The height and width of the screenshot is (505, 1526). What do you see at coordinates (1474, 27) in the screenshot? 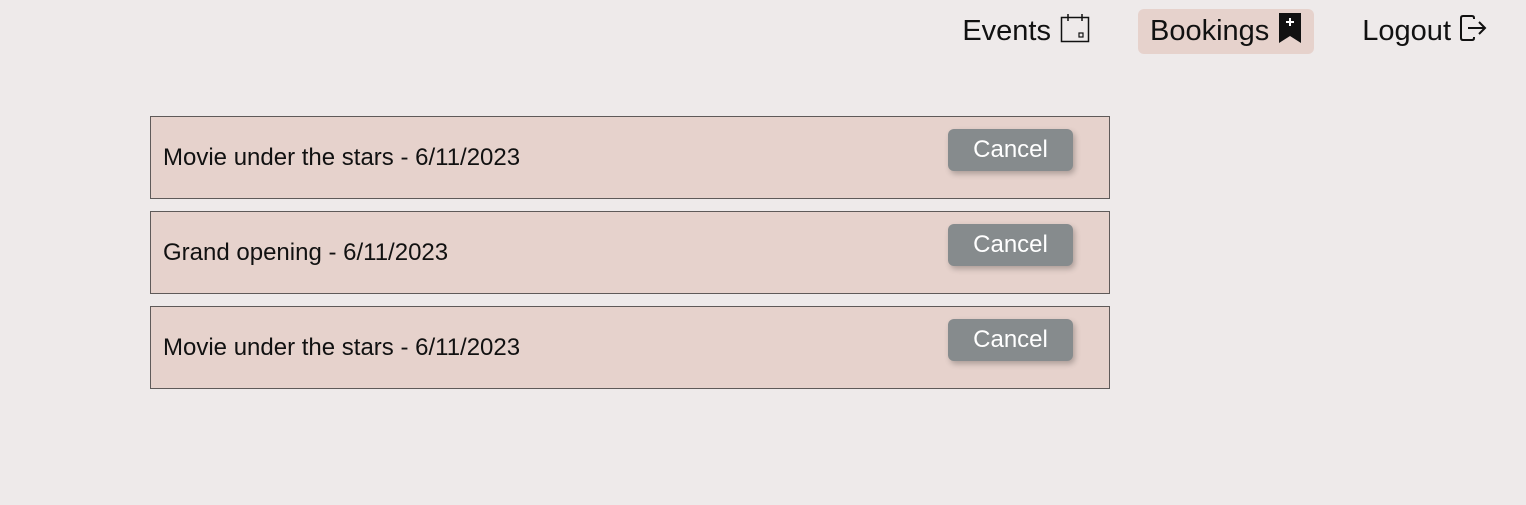
I see `logout-icon` at bounding box center [1474, 27].